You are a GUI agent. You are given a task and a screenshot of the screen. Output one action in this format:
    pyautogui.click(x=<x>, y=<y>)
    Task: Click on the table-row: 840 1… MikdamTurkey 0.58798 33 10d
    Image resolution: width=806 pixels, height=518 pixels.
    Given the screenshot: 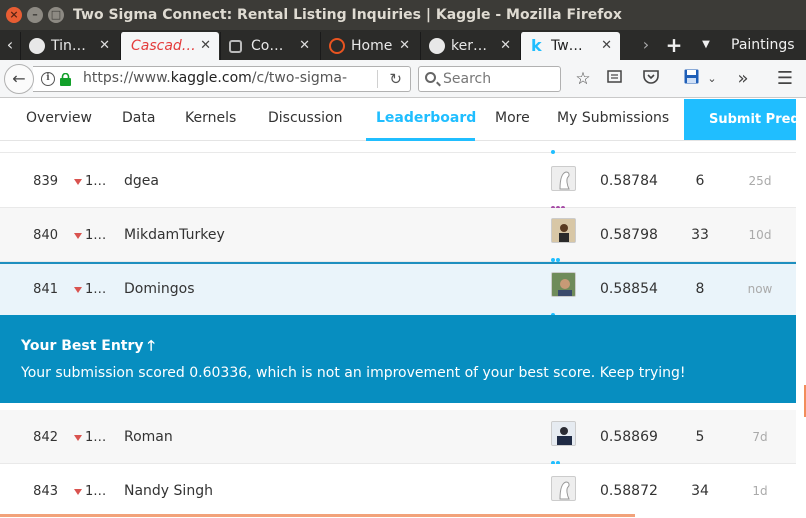 What is the action you would take?
    pyautogui.click(x=398, y=235)
    